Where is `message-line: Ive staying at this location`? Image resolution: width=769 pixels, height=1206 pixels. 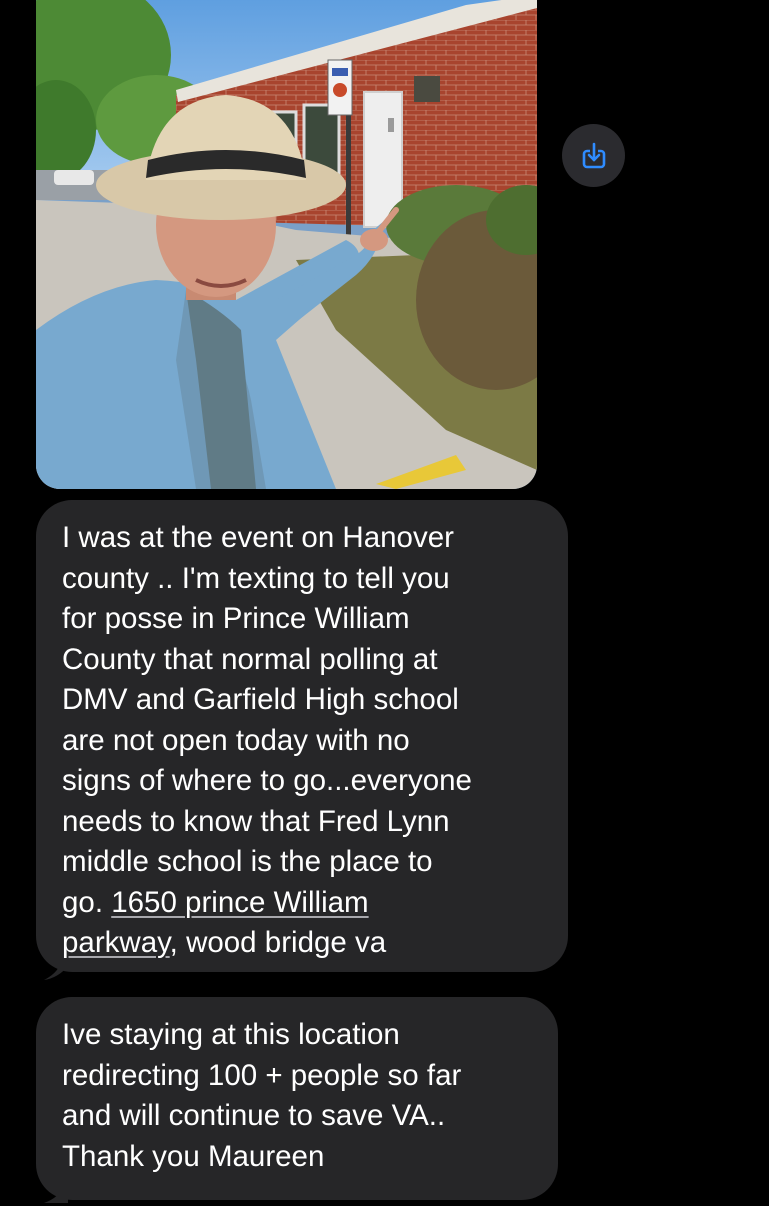
message-line: Ive staying at this location is located at coordinates (231, 1034).